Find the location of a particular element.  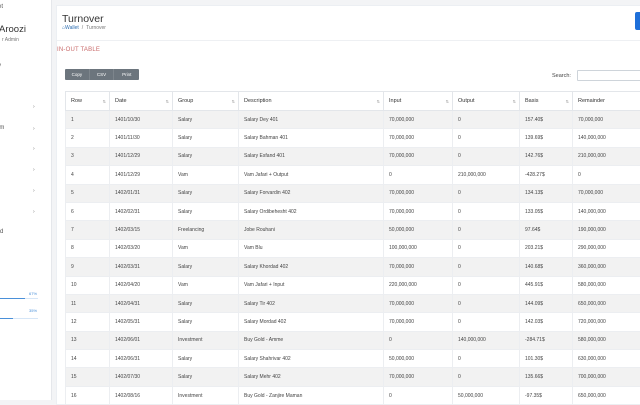

sidebar-user-name: Aroozi is located at coordinates (13, 29).